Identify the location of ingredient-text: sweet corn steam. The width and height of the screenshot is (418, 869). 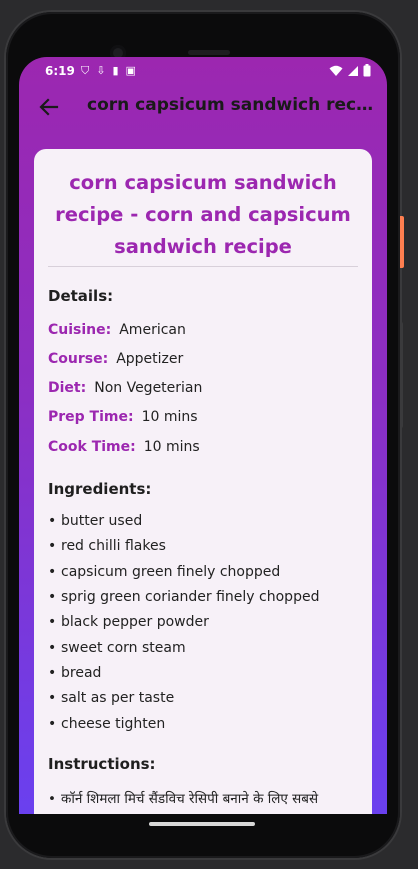
(123, 648).